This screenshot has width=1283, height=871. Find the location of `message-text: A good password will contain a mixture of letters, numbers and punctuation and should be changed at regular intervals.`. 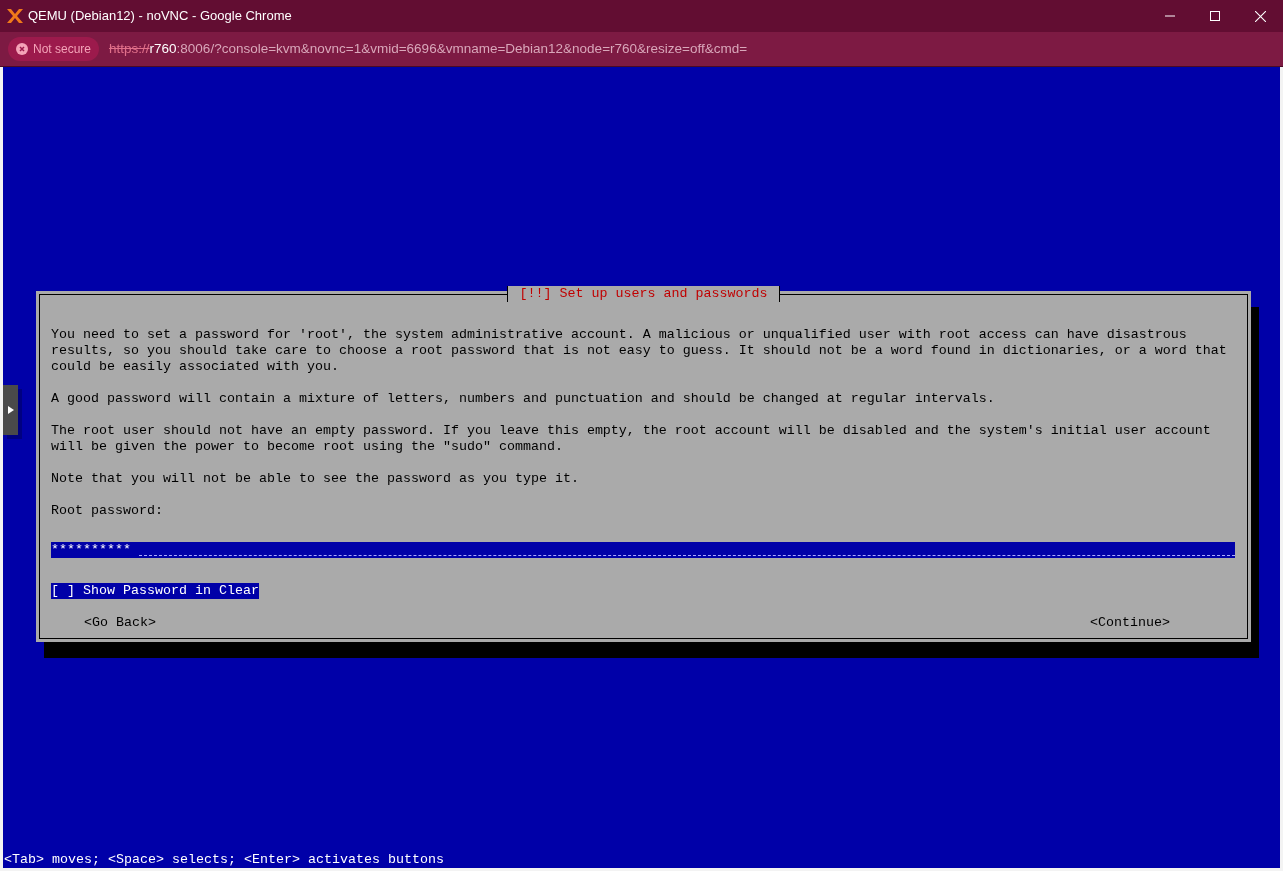

message-text: A good password will contain a mixture of letters, numbers and punctuation and should be changed at regular intervals. is located at coordinates (523, 399).